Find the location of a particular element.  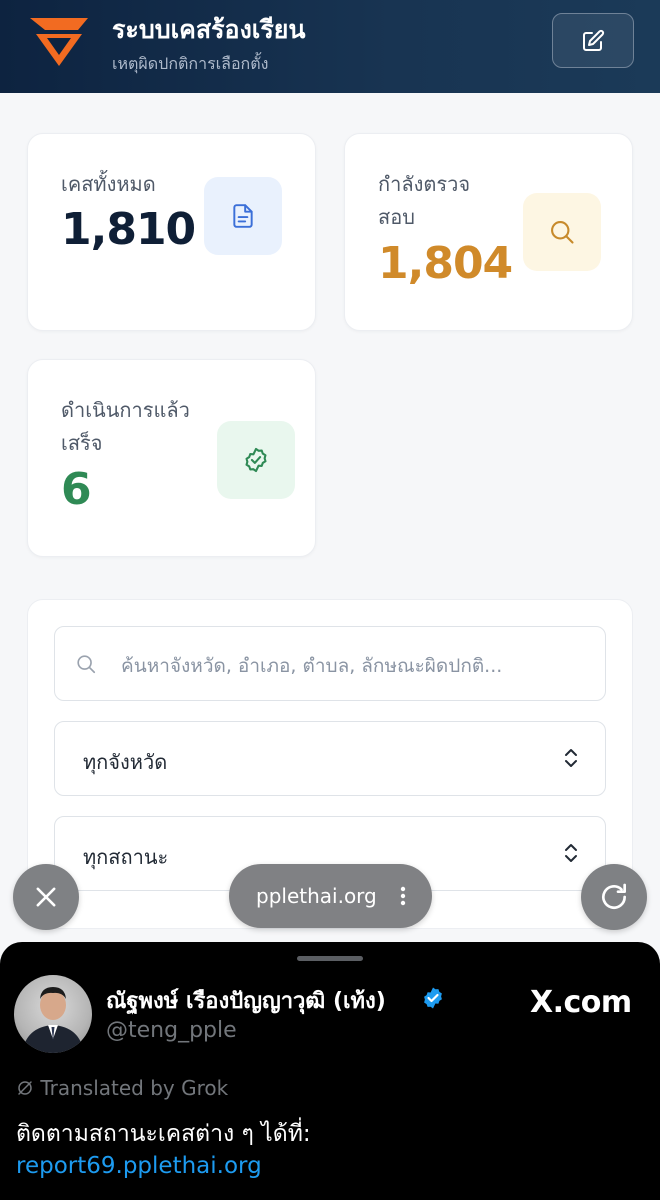

x-com-logo: X.com is located at coordinates (581, 1002).